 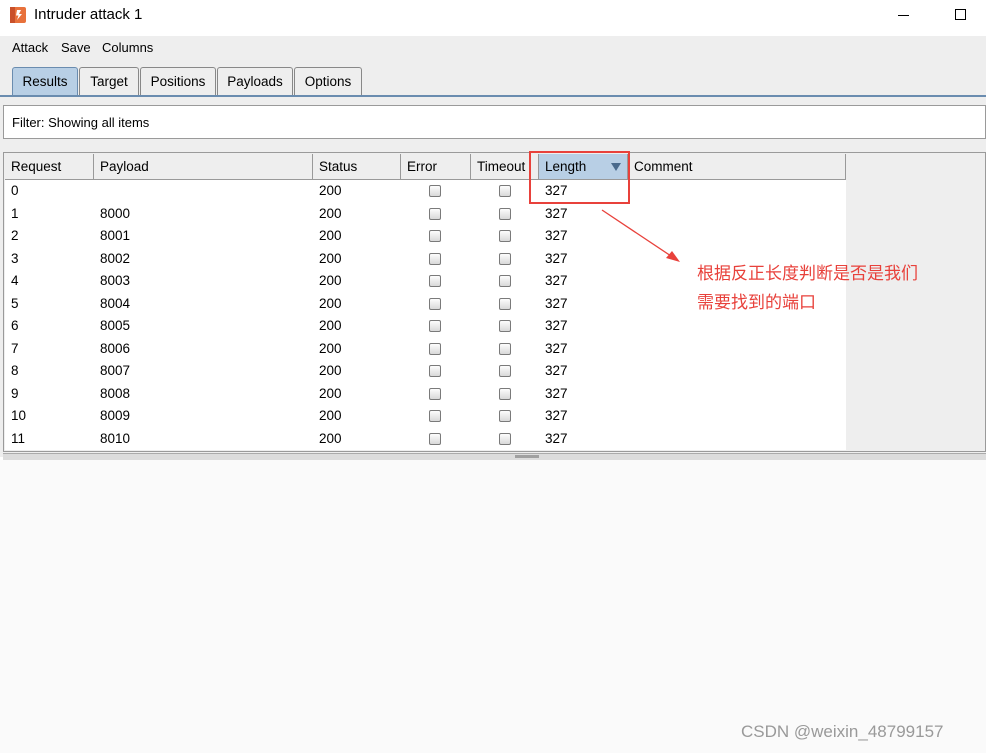 What do you see at coordinates (115, 235) in the screenshot?
I see `cell-payload: 8001` at bounding box center [115, 235].